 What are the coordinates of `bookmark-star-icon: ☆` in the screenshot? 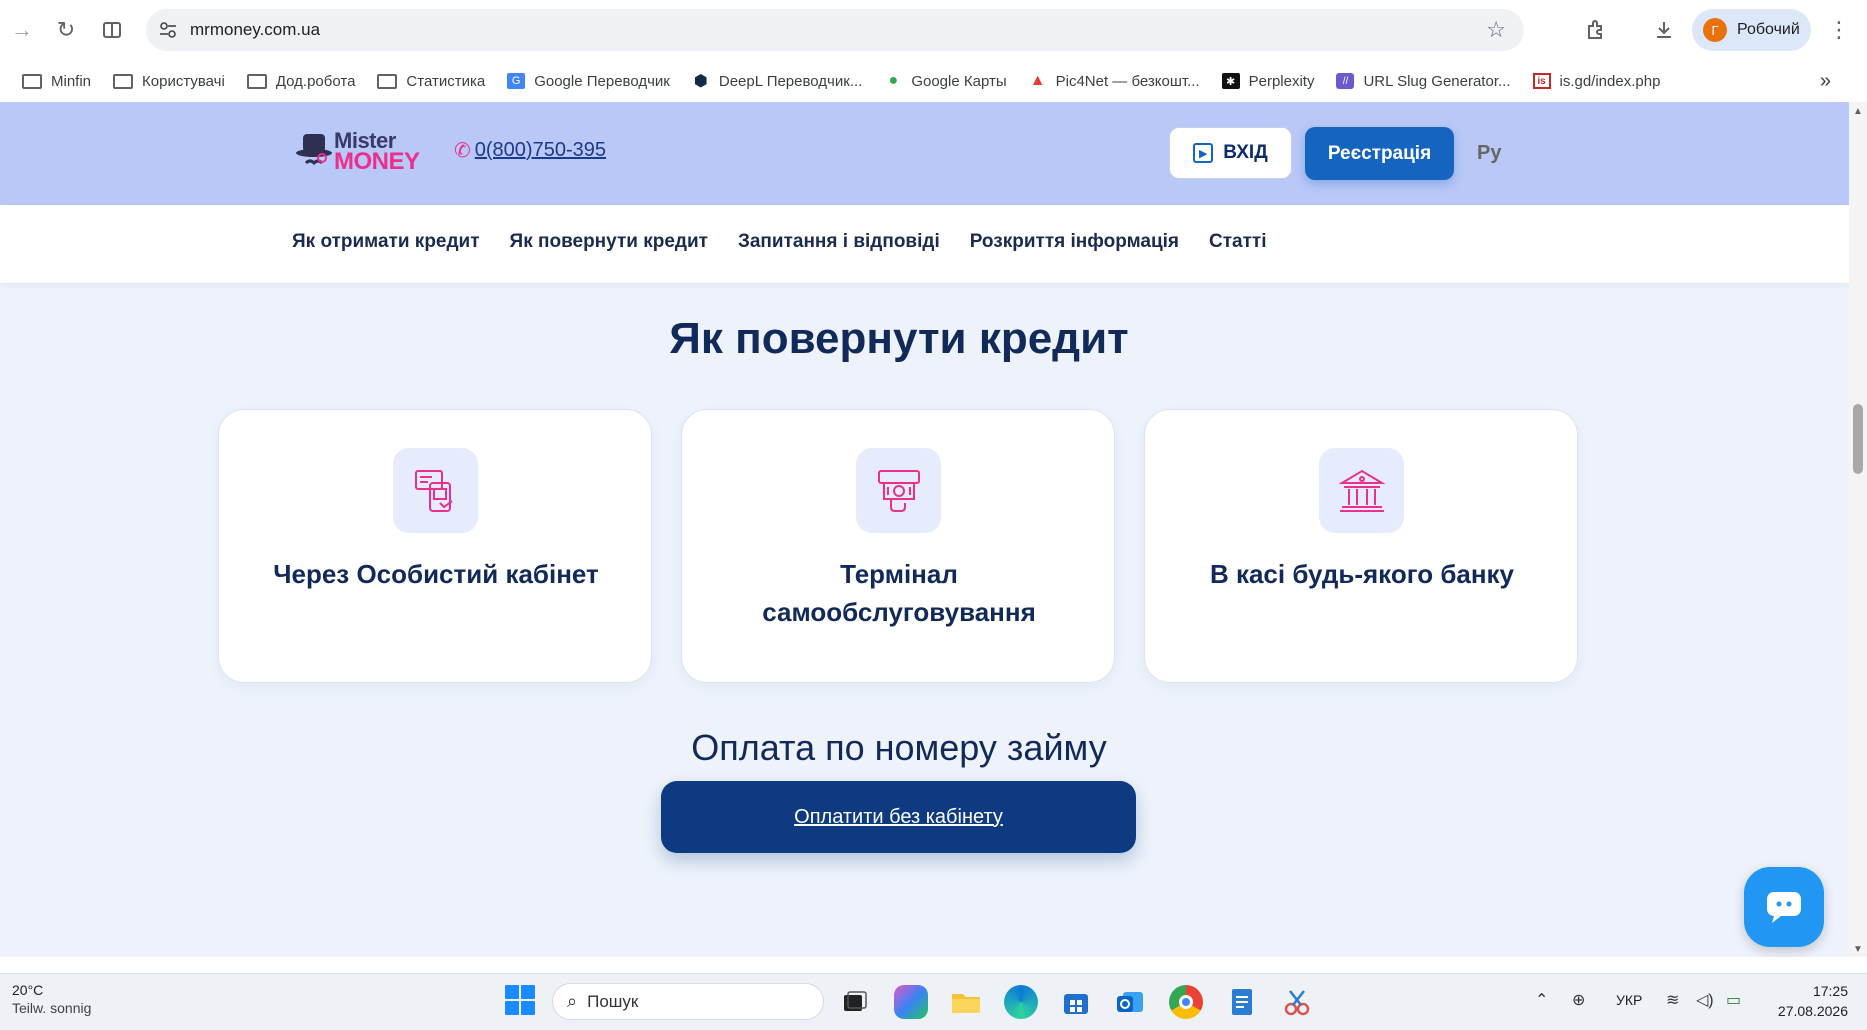 It's located at (1496, 30).